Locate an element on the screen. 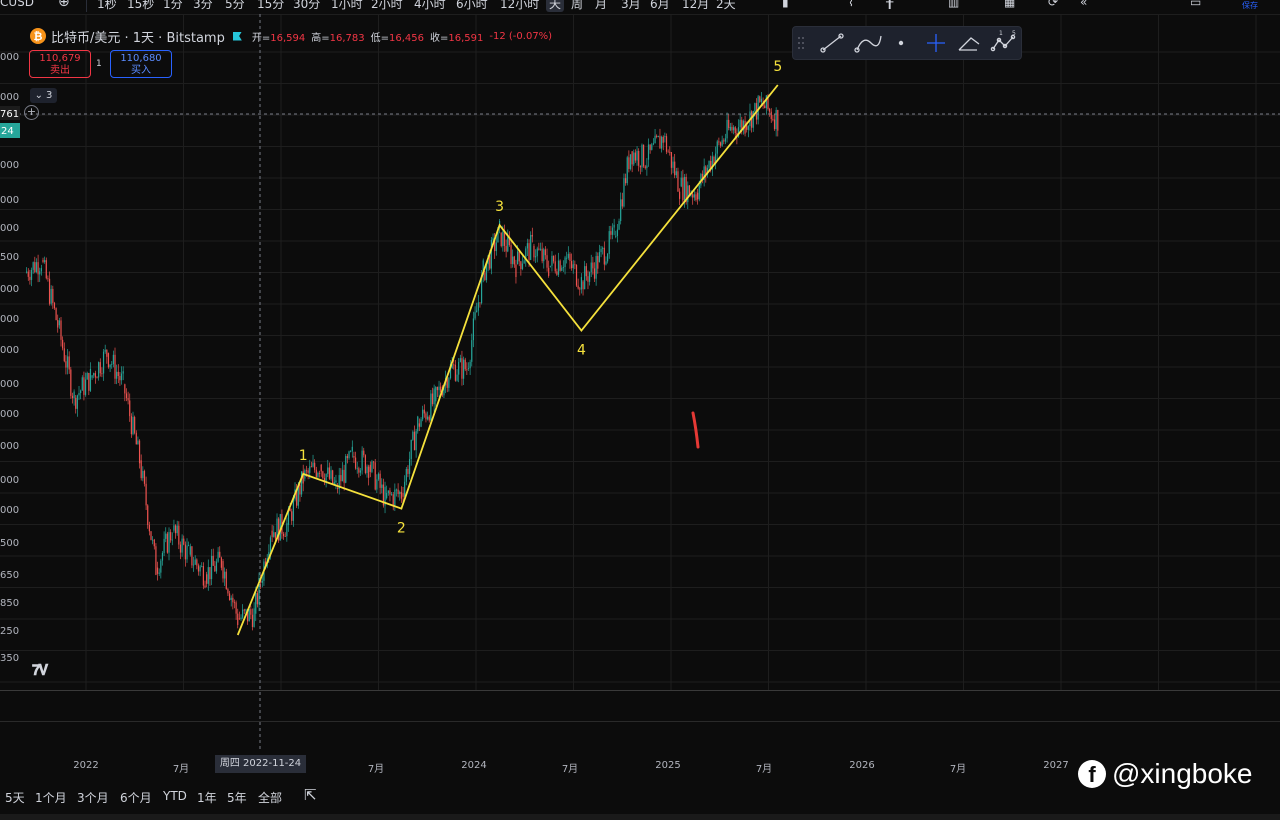  indicator-collapse-button: ⌄ 3 is located at coordinates (43, 95).